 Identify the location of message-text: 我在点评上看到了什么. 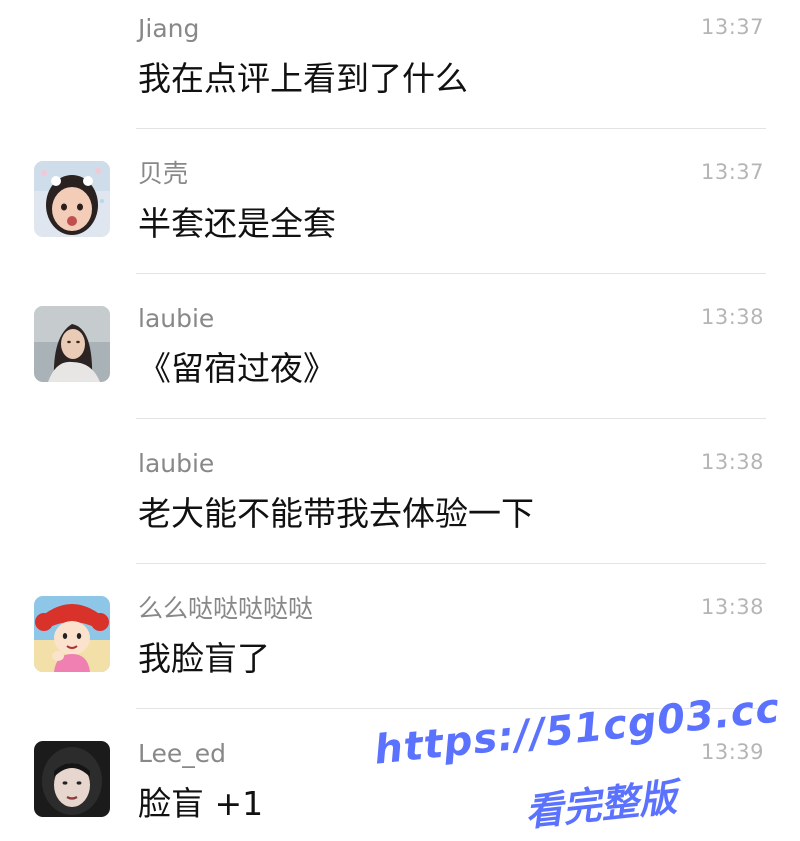
(303, 79).